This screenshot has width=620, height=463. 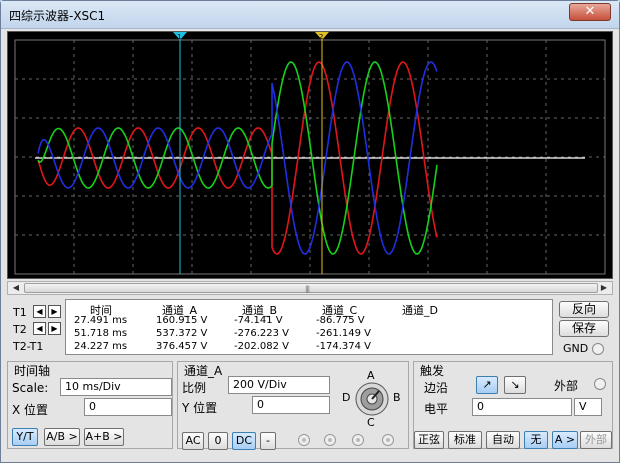 I want to click on row2-channel-c: -261.149 V, so click(x=343, y=333).